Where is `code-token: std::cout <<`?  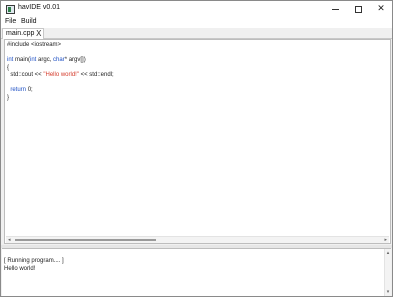
code-token: std::cout << is located at coordinates (25, 75).